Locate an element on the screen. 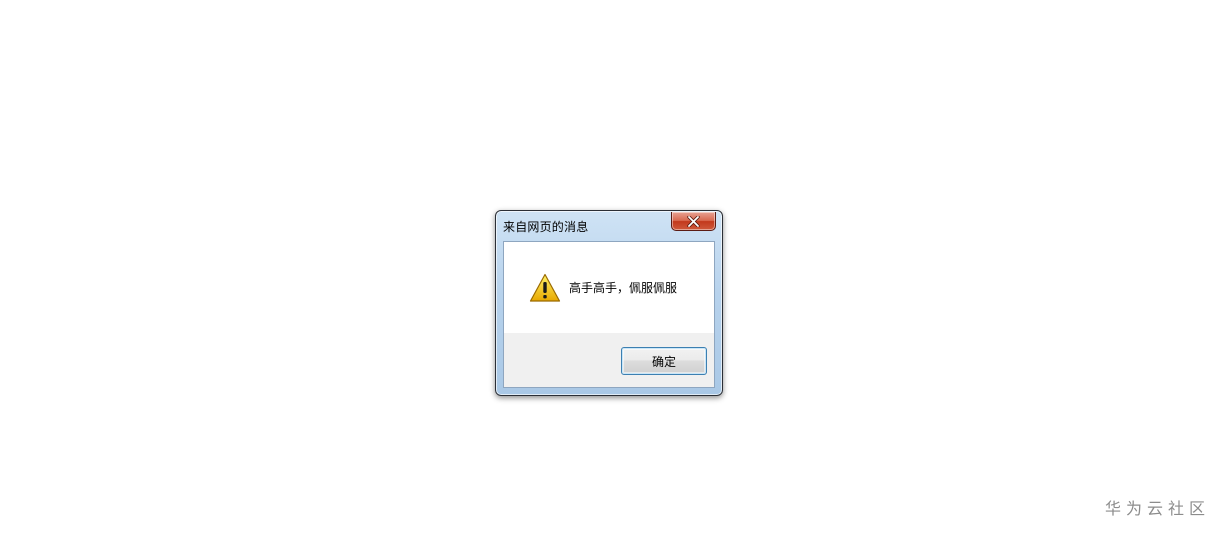 This screenshot has height=535, width=1222. close-button is located at coordinates (693, 221).